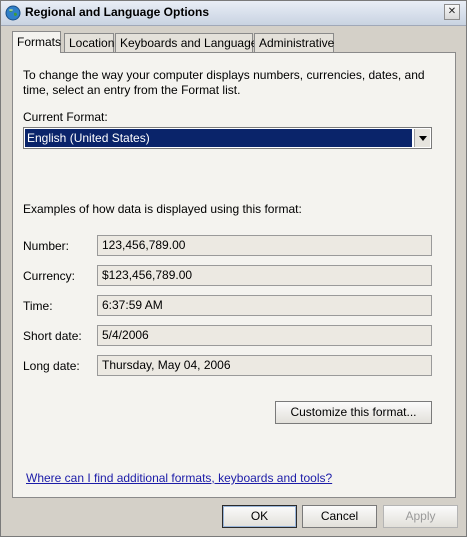 The height and width of the screenshot is (537, 467). What do you see at coordinates (259, 516) in the screenshot?
I see `ok-button: OK` at bounding box center [259, 516].